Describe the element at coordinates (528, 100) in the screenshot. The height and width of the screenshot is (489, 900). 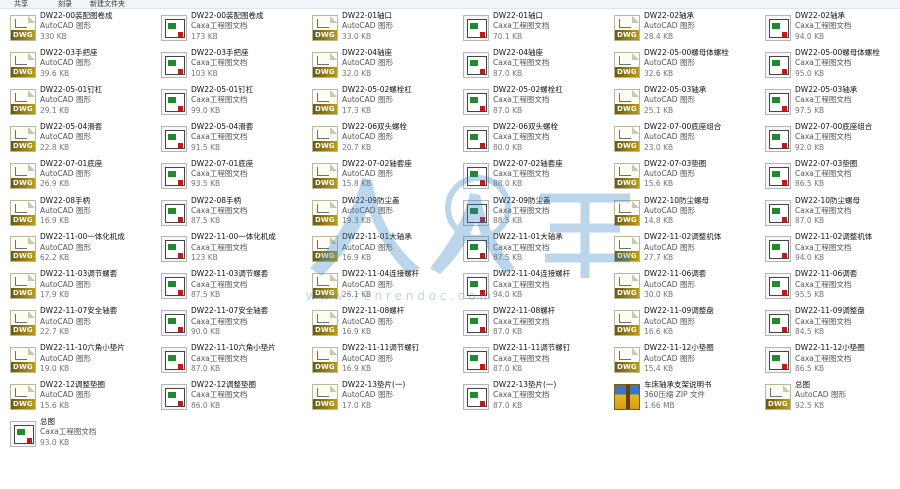
I see `file-item: DW22-05-02螺栓杠 Caxa工程图文档 87.0 KB` at that location.